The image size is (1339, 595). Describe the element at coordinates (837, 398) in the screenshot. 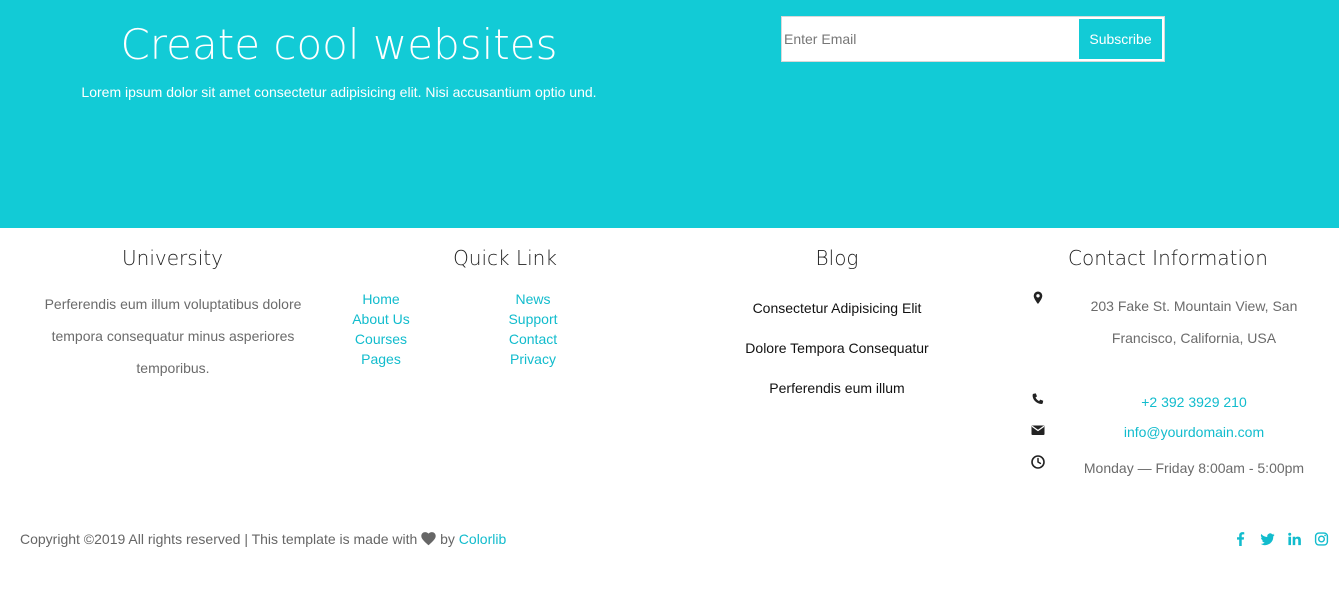

I see `blog-post-link: Perferendis eum illum` at that location.